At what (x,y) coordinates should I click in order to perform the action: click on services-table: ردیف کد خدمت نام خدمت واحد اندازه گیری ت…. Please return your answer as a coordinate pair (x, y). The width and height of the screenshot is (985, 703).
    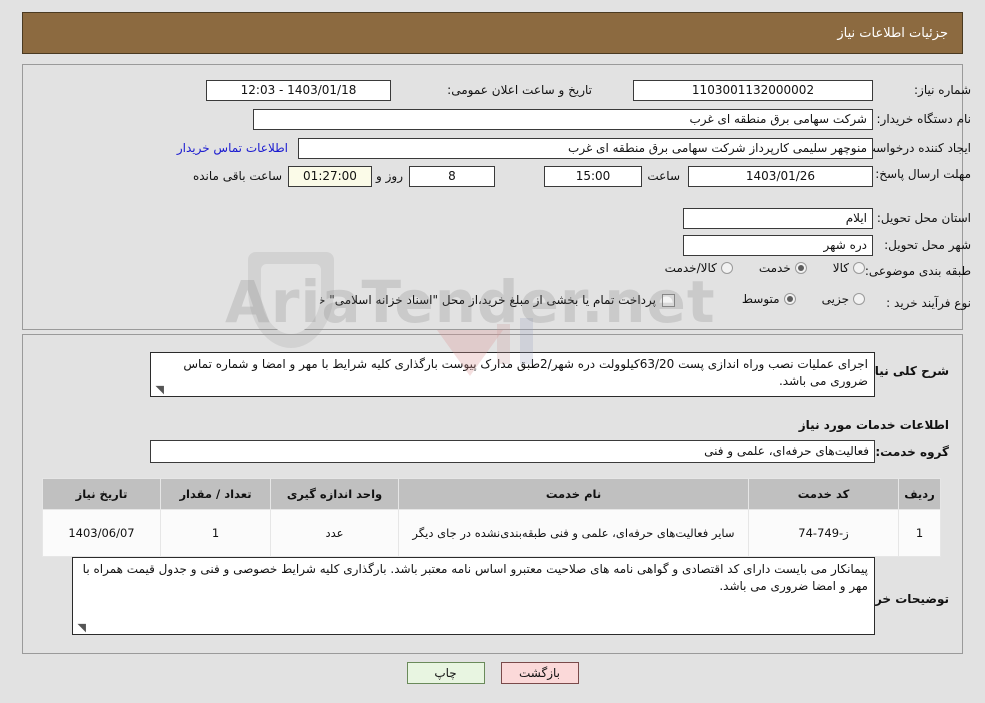
    Looking at the image, I should click on (491, 517).